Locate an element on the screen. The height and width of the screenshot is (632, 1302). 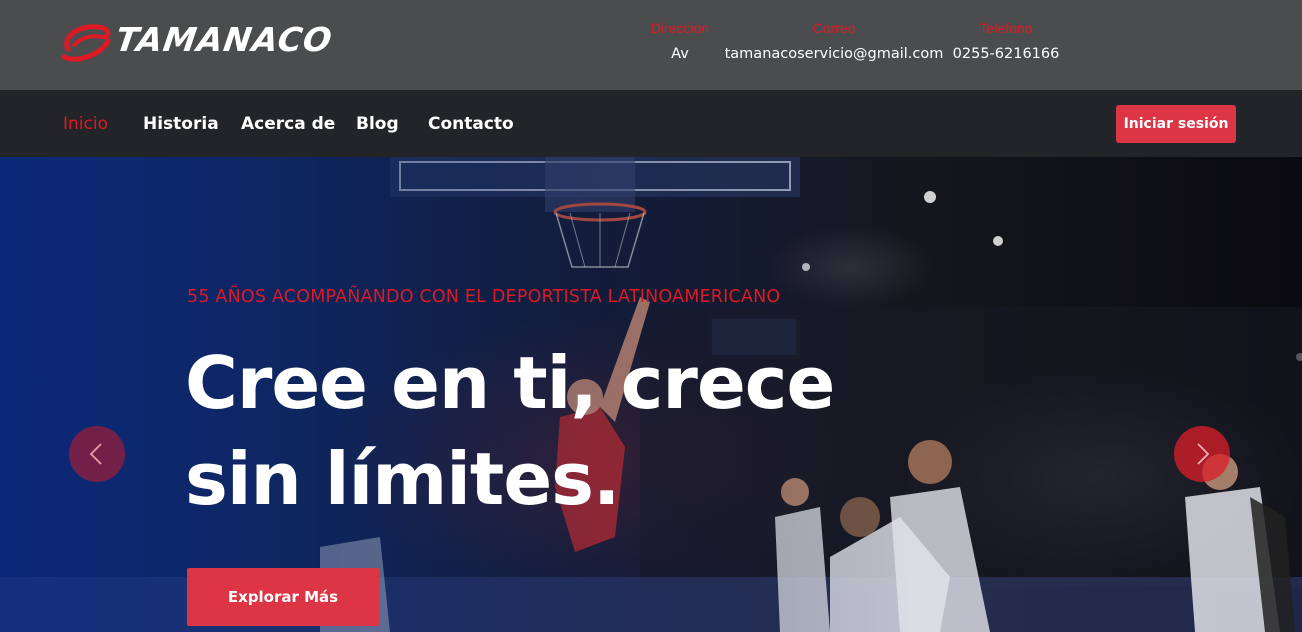
nav-item-contacto: Contacto is located at coordinates (471, 124).